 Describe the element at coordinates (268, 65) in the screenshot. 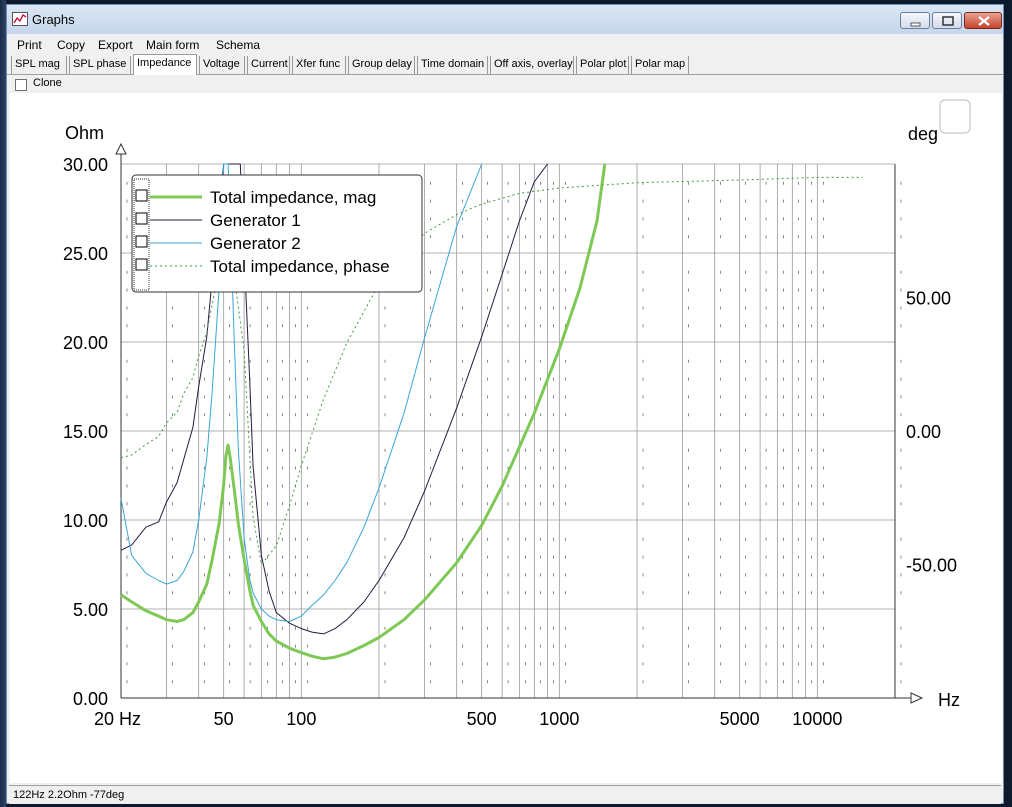

I see `tab-current: Current` at that location.